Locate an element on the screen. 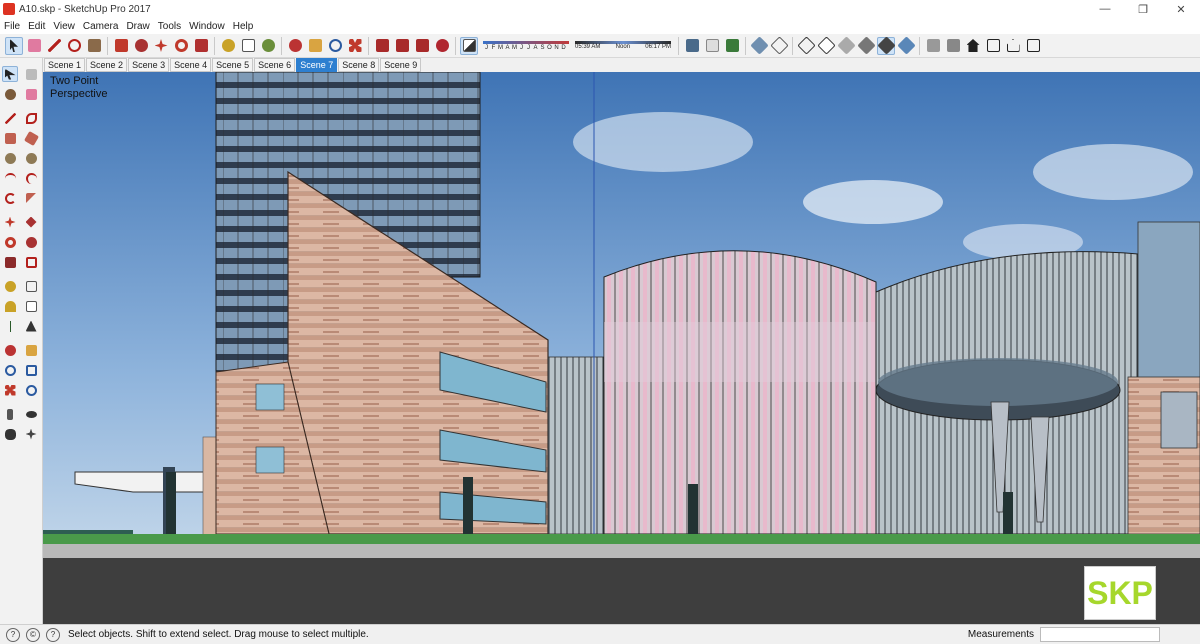 The height and width of the screenshot is (644, 1200). credits-icon: © is located at coordinates (33, 634).